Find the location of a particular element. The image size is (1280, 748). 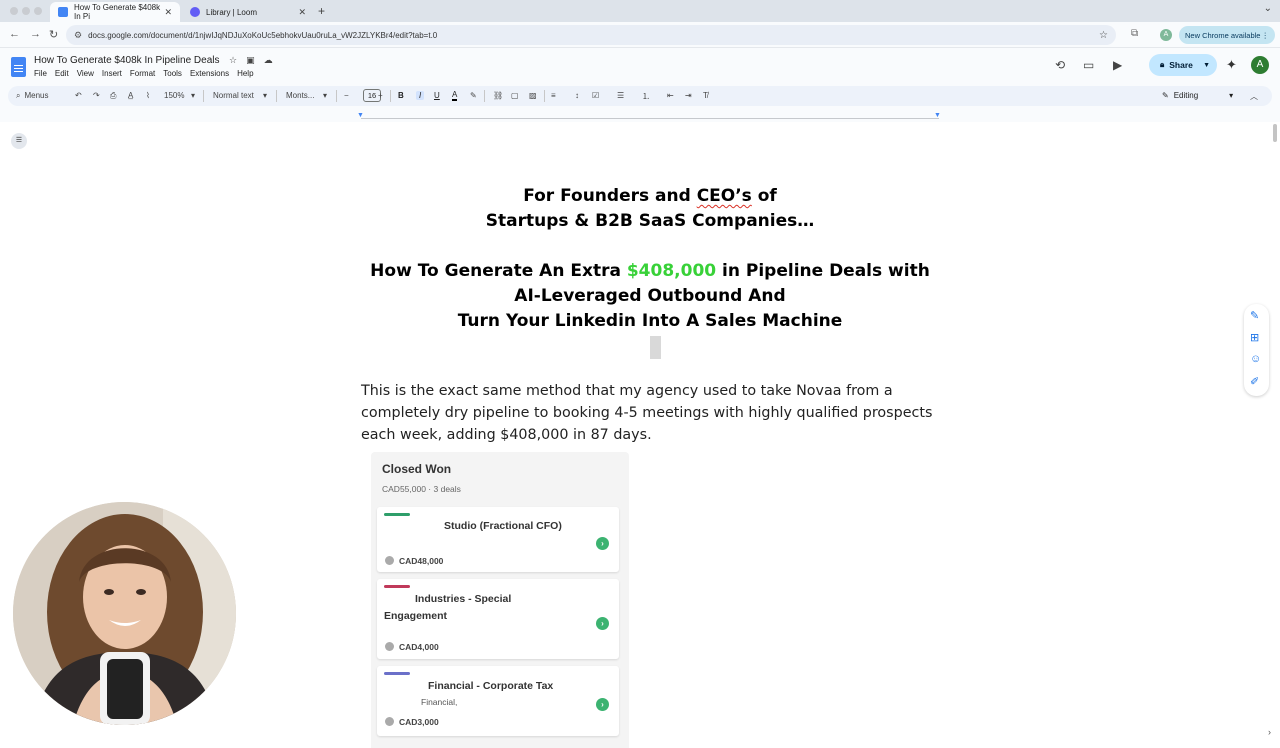

emoji-reaction-icon: ☺ is located at coordinates (1255, 359).